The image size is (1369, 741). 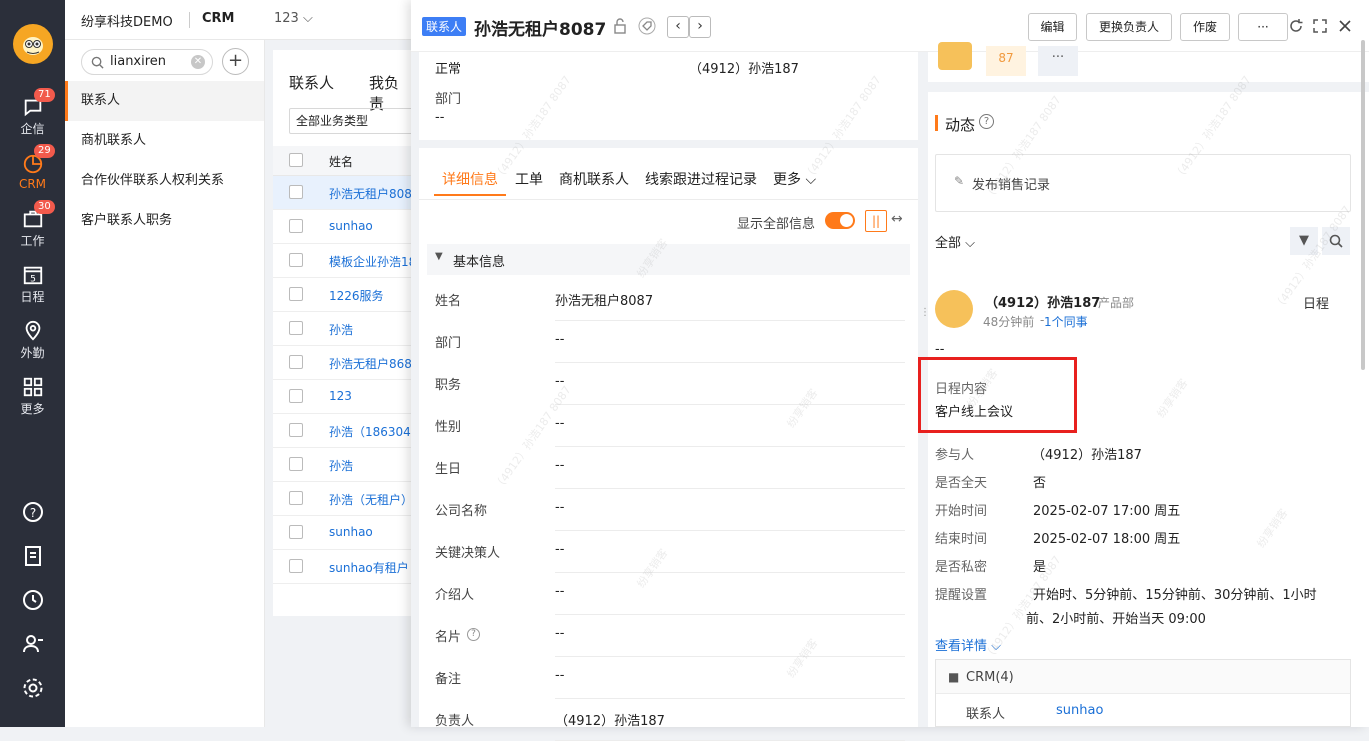 What do you see at coordinates (218, 18) in the screenshot?
I see `module-name: CRM` at bounding box center [218, 18].